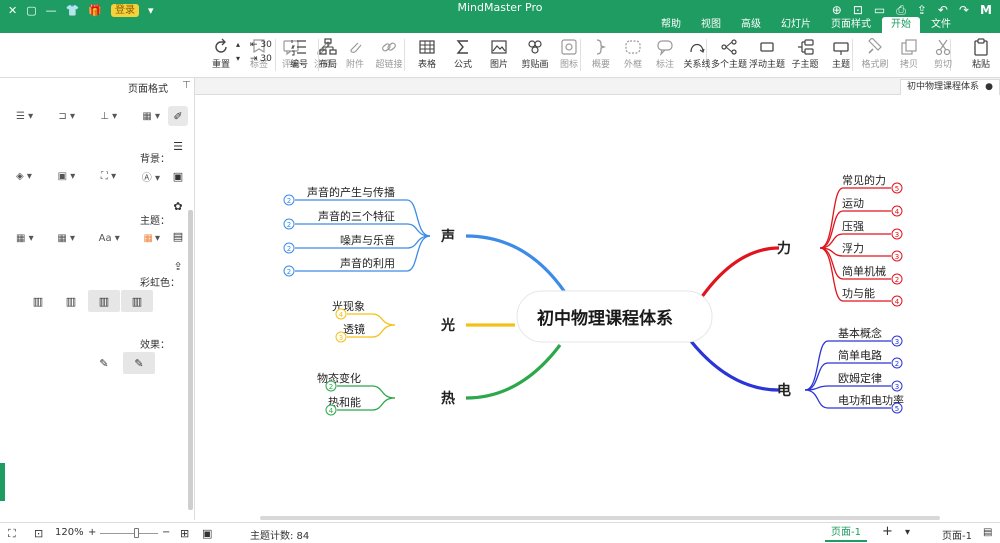 This screenshot has height=543, width=1000. I want to click on main-topic: 光, so click(447, 325).